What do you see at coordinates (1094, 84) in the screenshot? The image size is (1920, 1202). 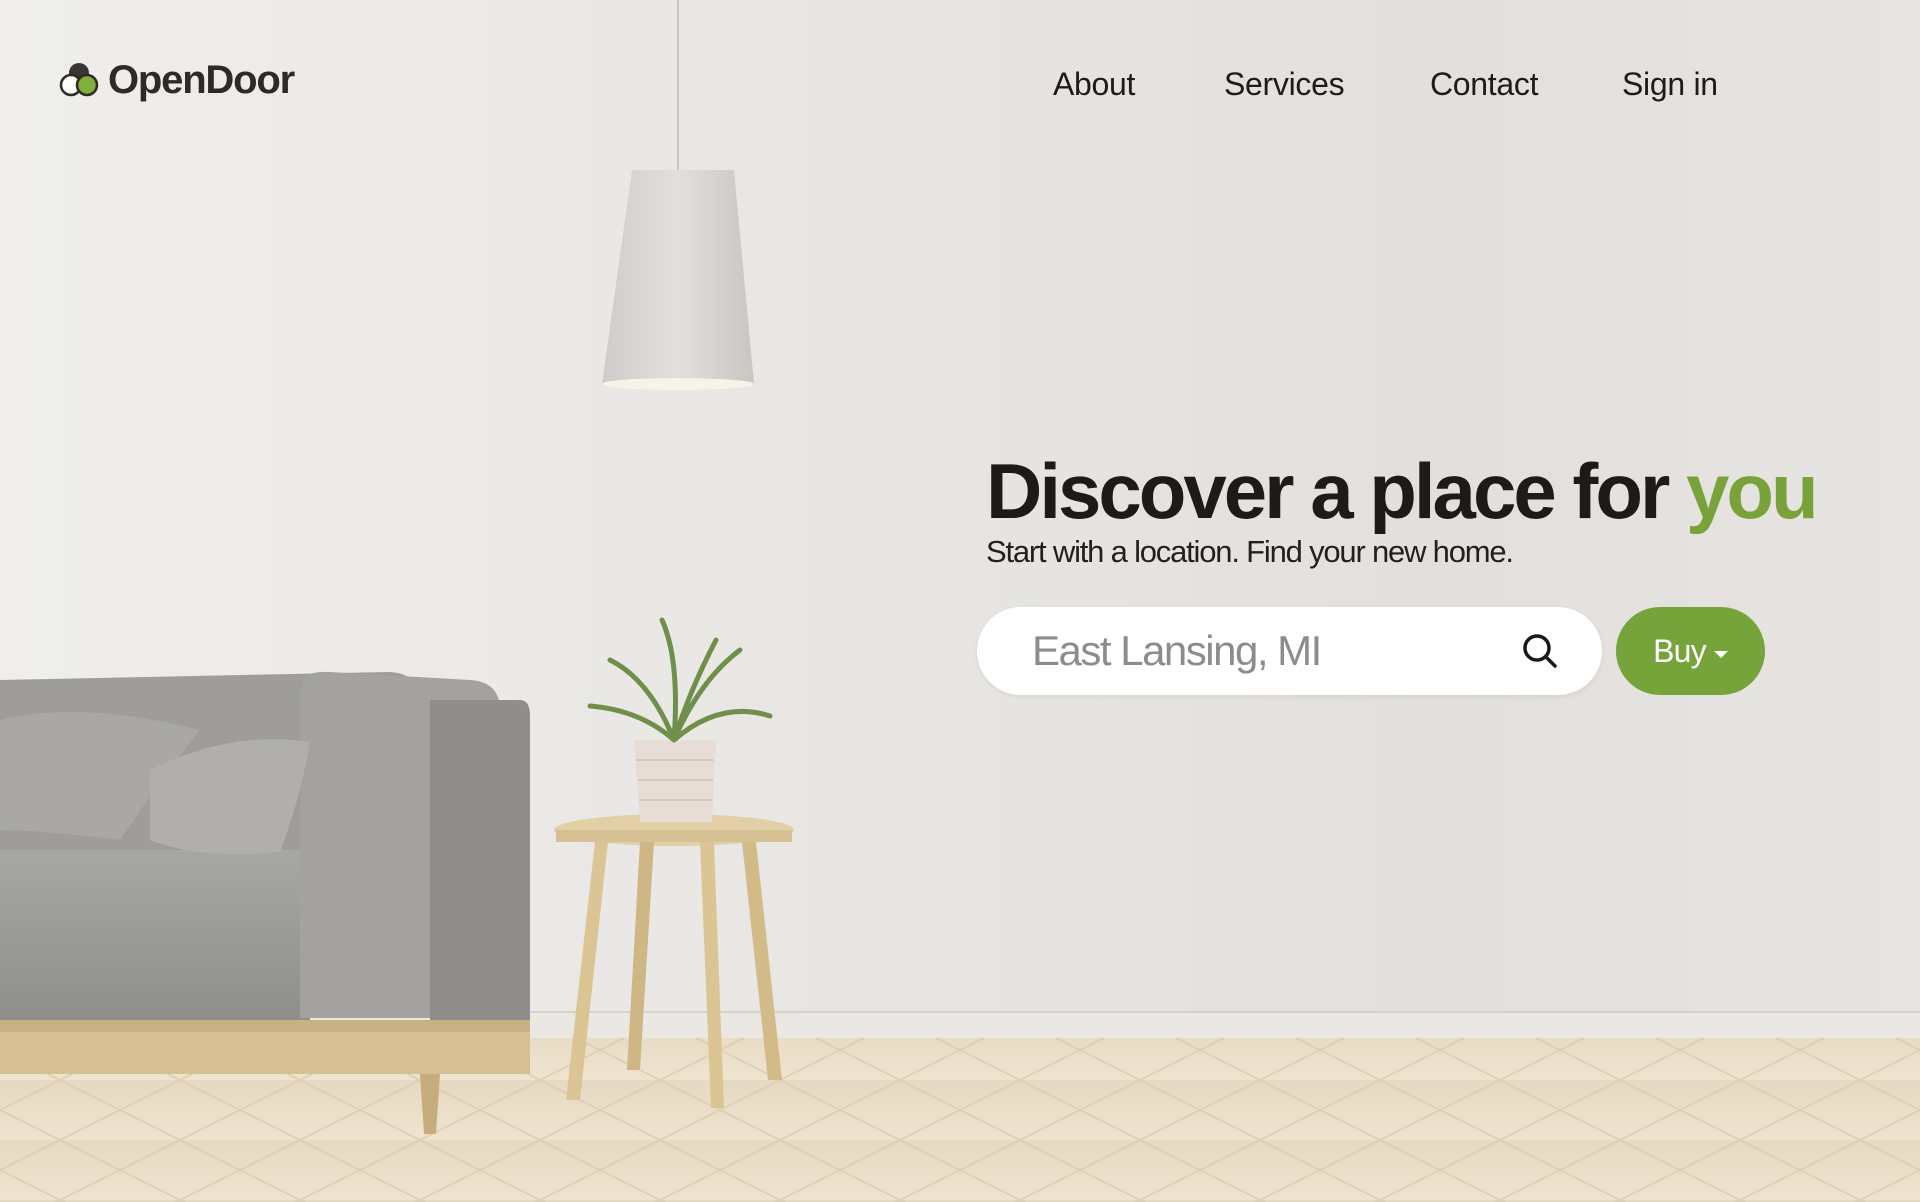 I see `nav-about-link: About` at bounding box center [1094, 84].